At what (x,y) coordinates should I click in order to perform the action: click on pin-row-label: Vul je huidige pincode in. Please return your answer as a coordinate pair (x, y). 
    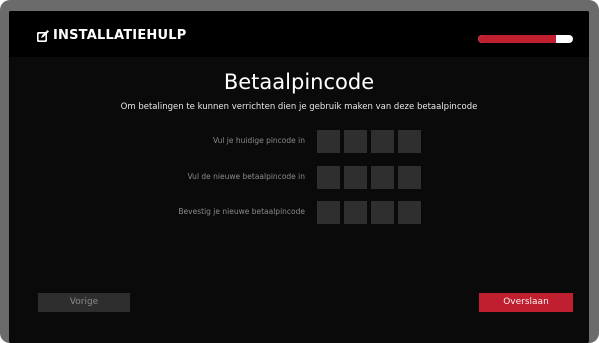
    Looking at the image, I should click on (258, 140).